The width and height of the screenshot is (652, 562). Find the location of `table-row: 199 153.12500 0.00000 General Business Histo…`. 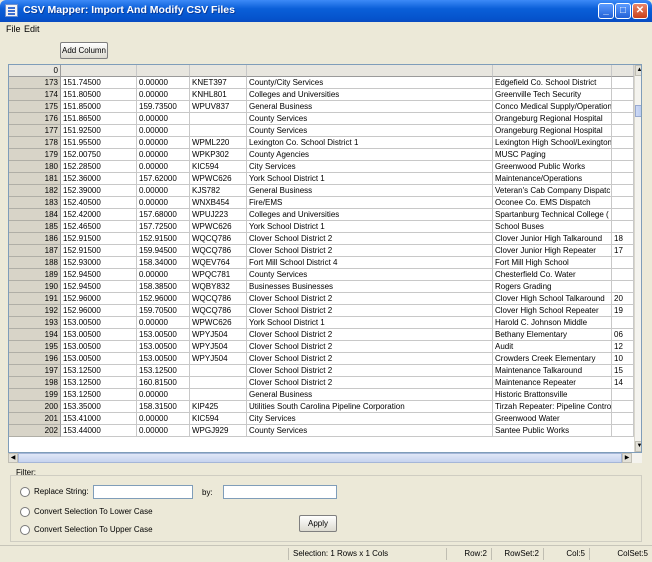

table-row: 199 153.12500 0.00000 General Business Histo… is located at coordinates (321, 395).